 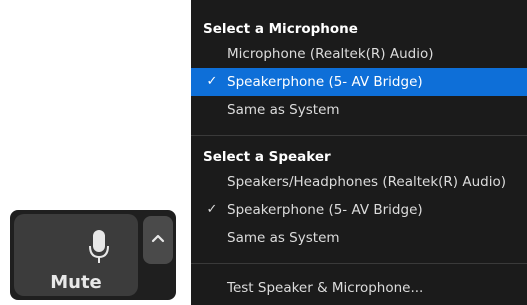 I want to click on mute-button: Mute, so click(x=76, y=255).